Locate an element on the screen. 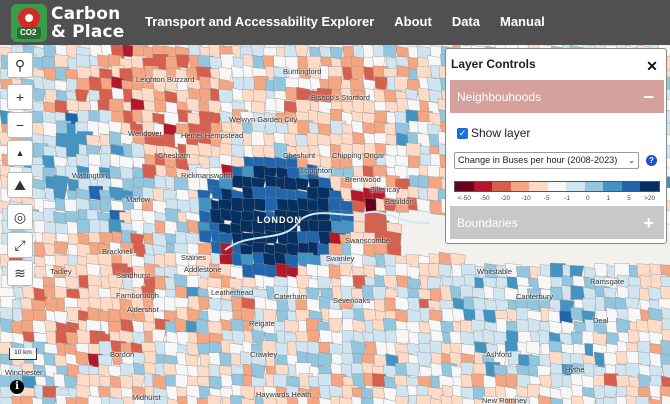  town-label: Addlestone is located at coordinates (203, 269).